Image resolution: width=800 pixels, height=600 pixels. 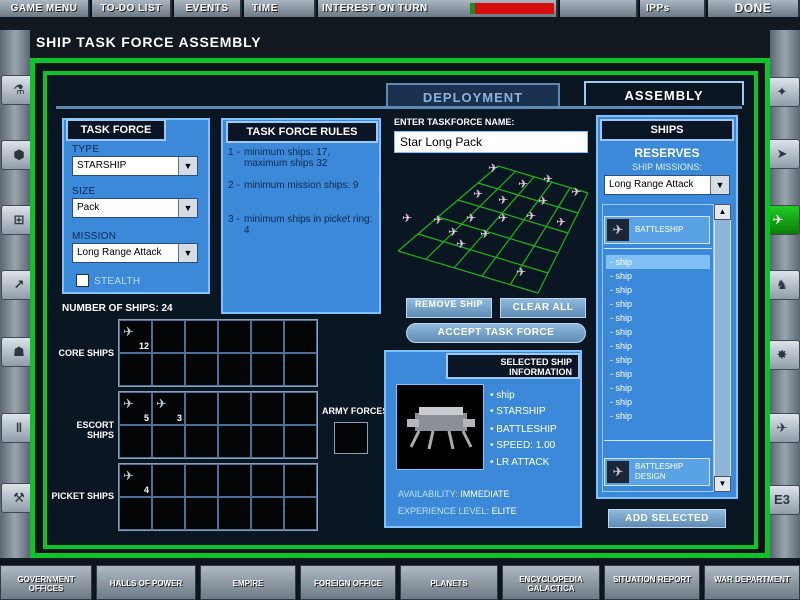 What do you see at coordinates (280, 8) in the screenshot?
I see `time-button: TIME` at bounding box center [280, 8].